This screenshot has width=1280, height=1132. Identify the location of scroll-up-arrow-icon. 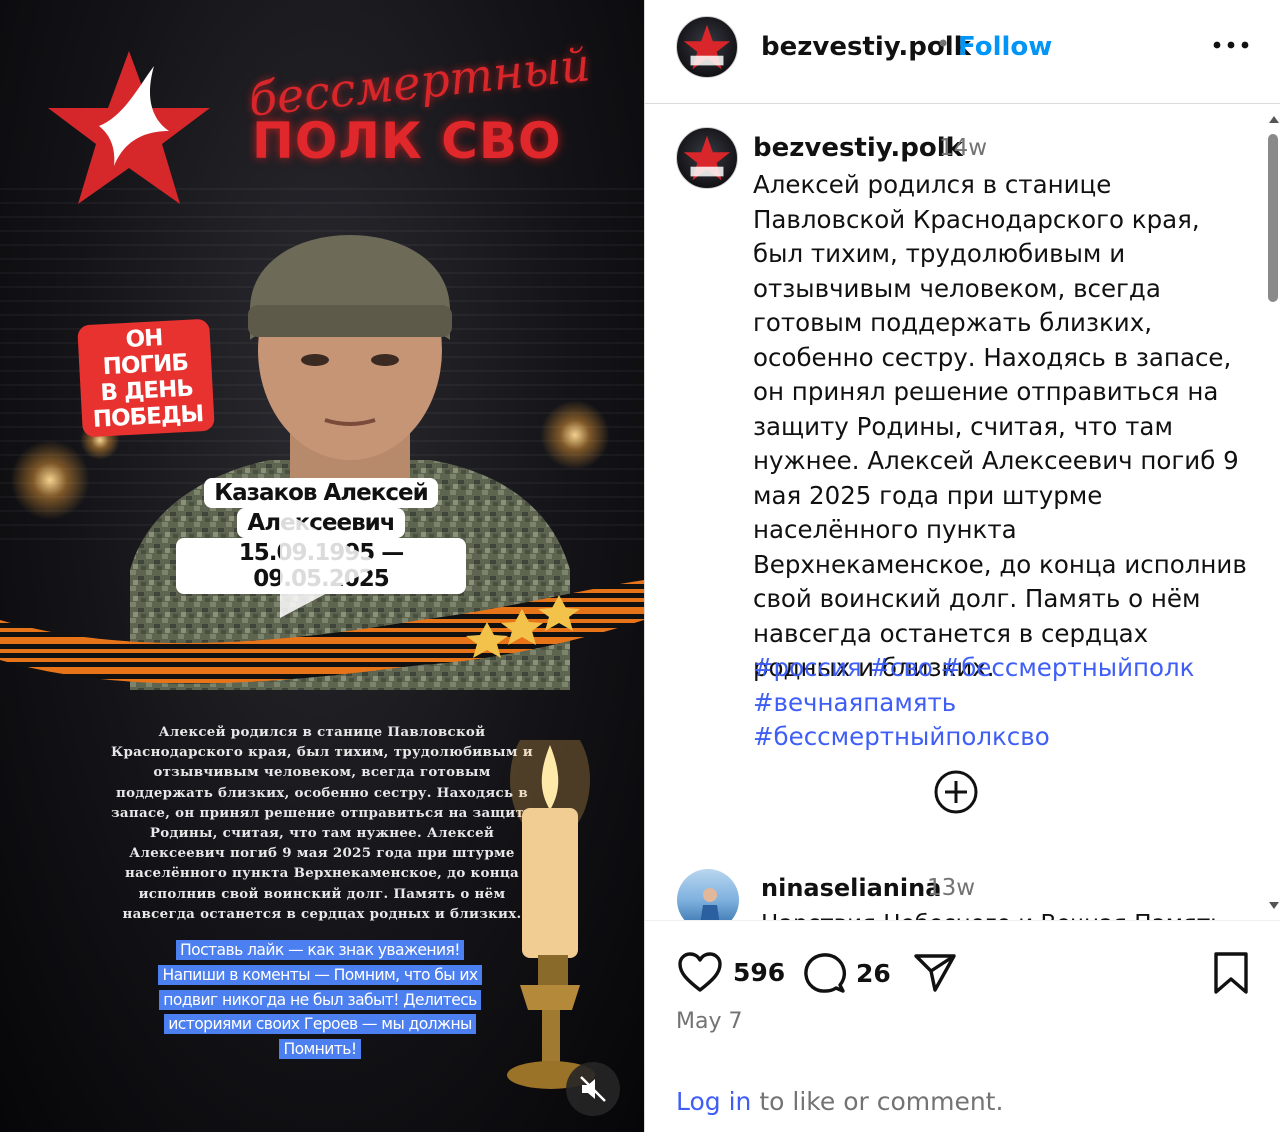
(1274, 119).